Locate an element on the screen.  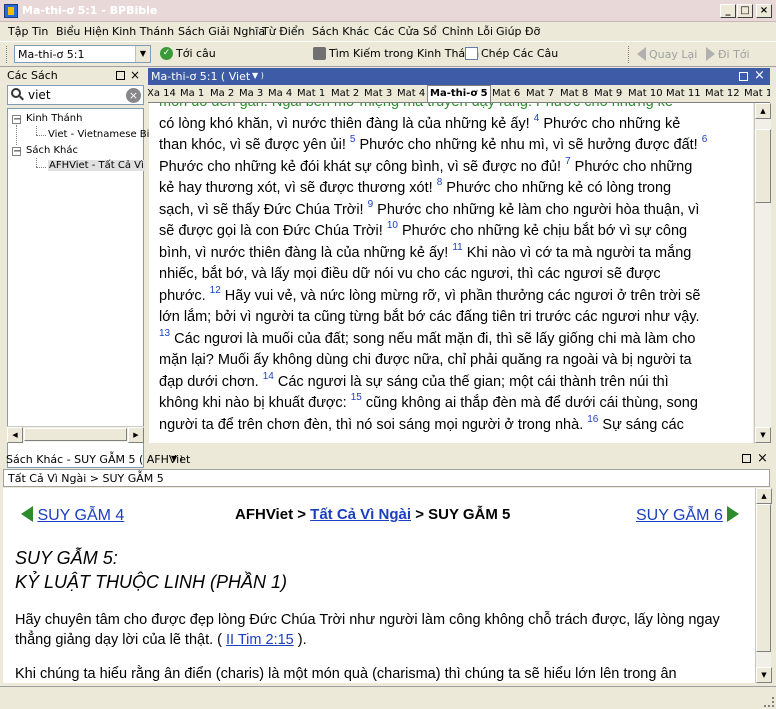
chapter-tab: Ma 1 is located at coordinates (192, 94).